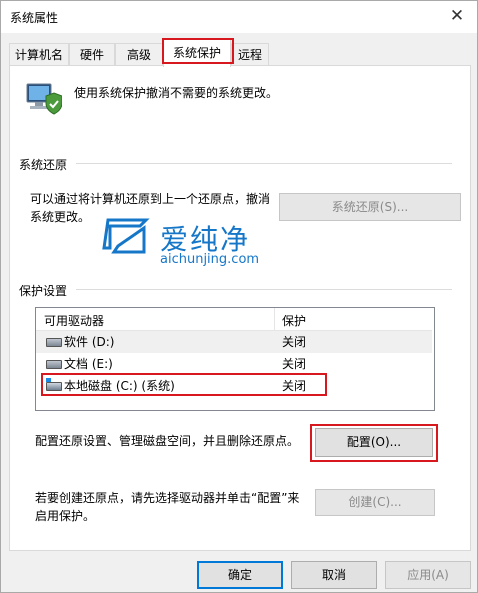  Describe the element at coordinates (264, 289) in the screenshot. I see `protection-section-divider` at that location.